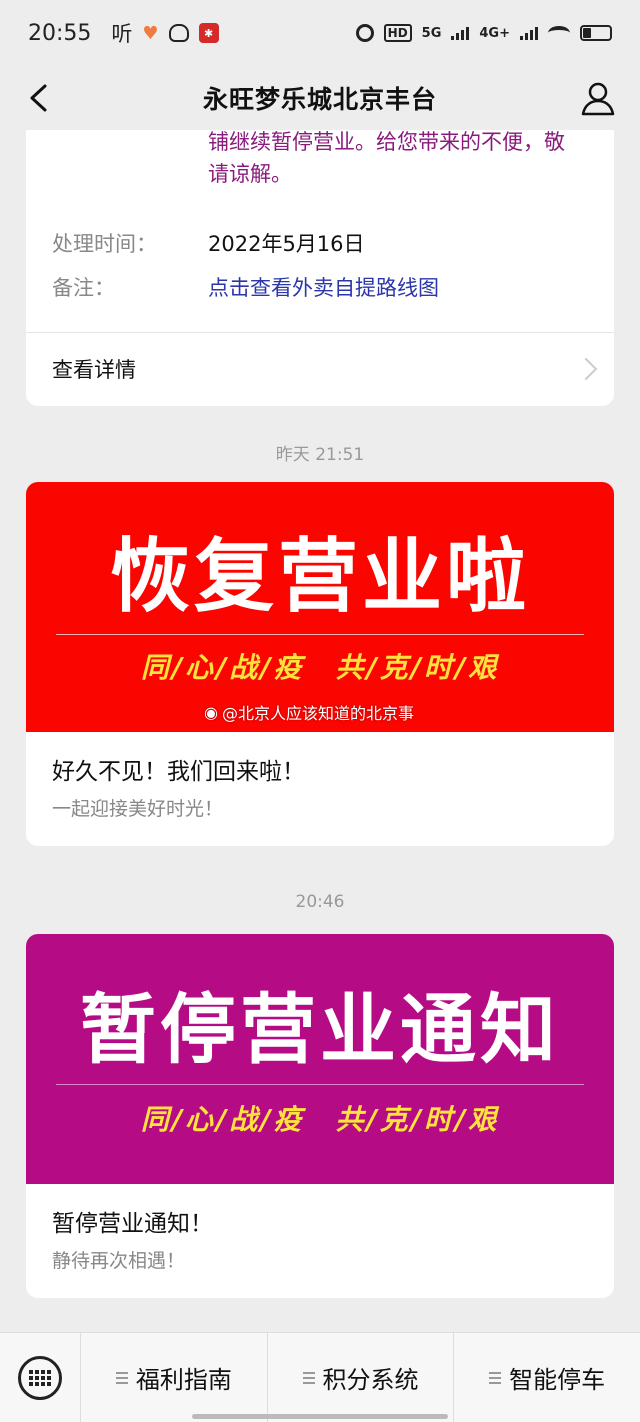 Image resolution: width=640 pixels, height=1422 pixels. I want to click on cat-icon, so click(178, 33).